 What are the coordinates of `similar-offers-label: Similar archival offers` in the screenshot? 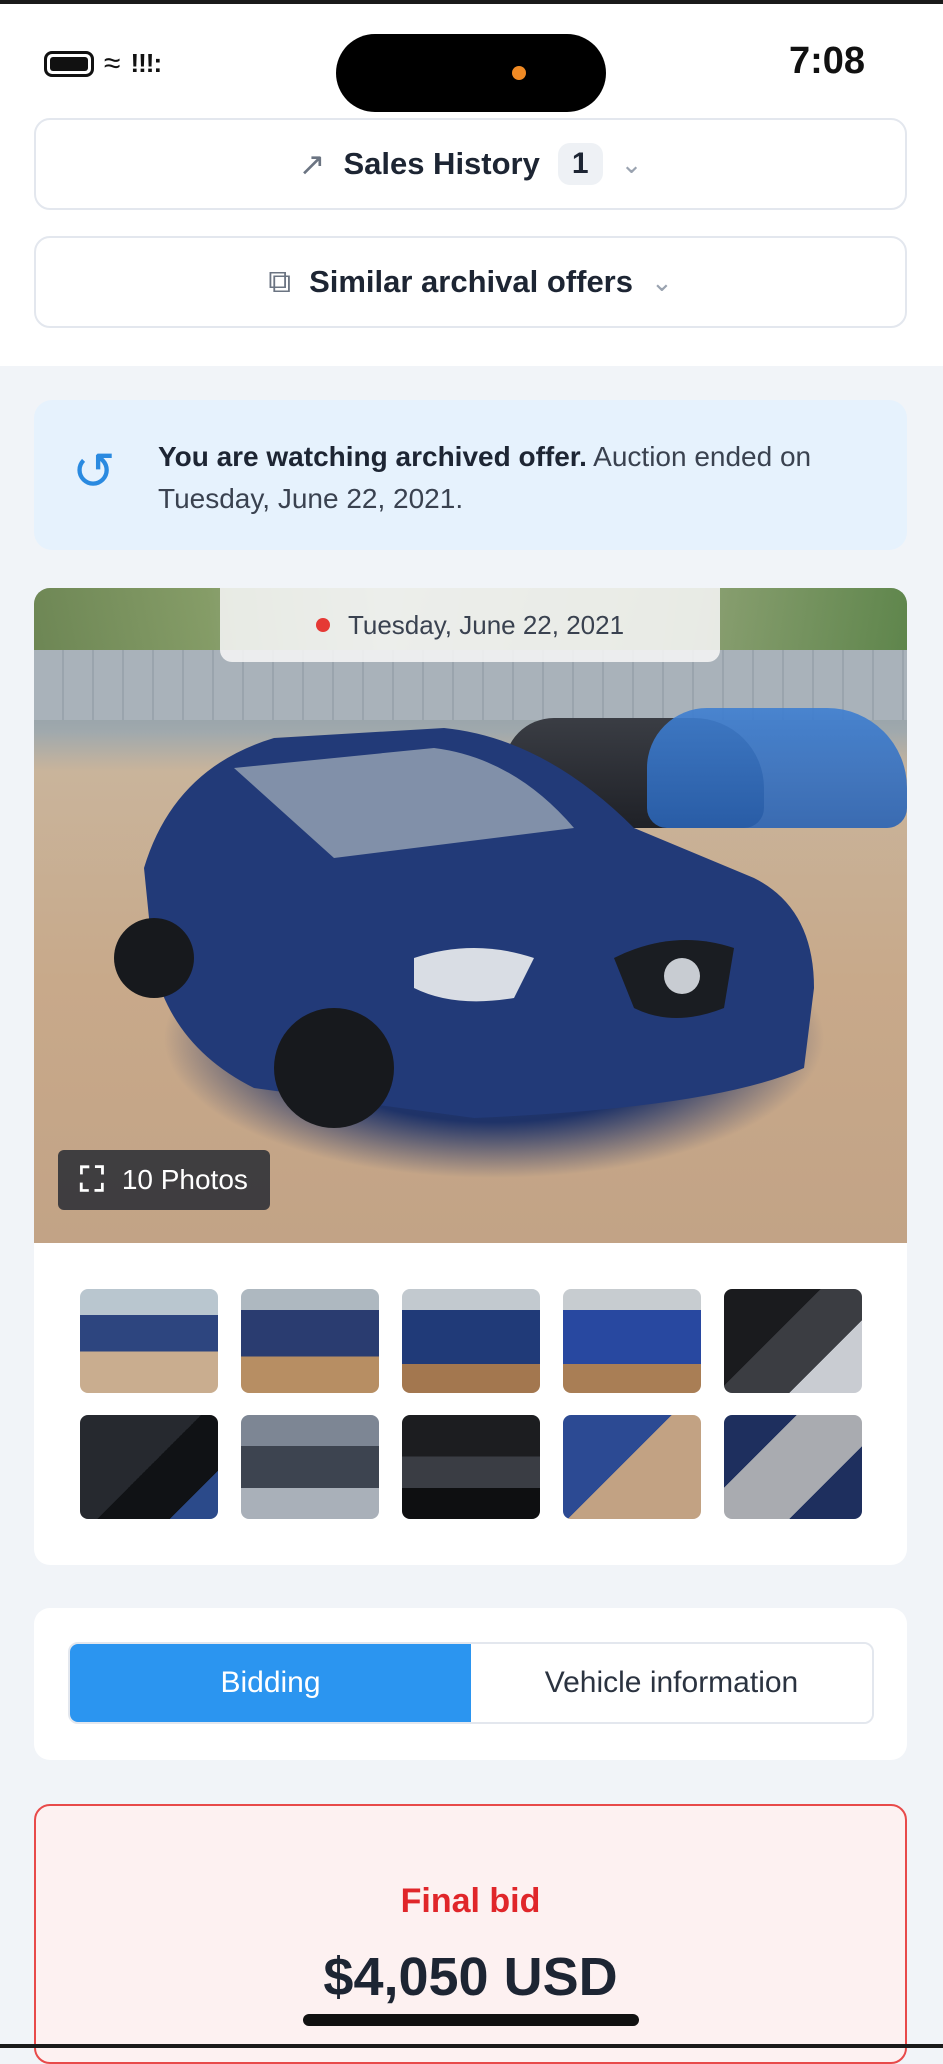 It's located at (471, 281).